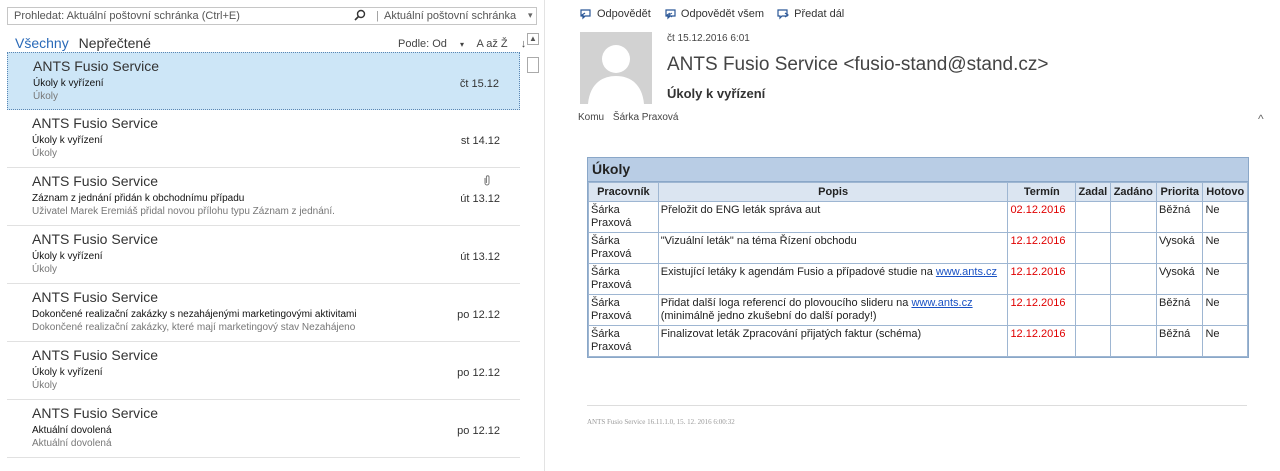 The image size is (1280, 471). Describe the element at coordinates (740, 210) in the screenshot. I see `task-description-text: Přeložit do ENG leták správa aut` at that location.